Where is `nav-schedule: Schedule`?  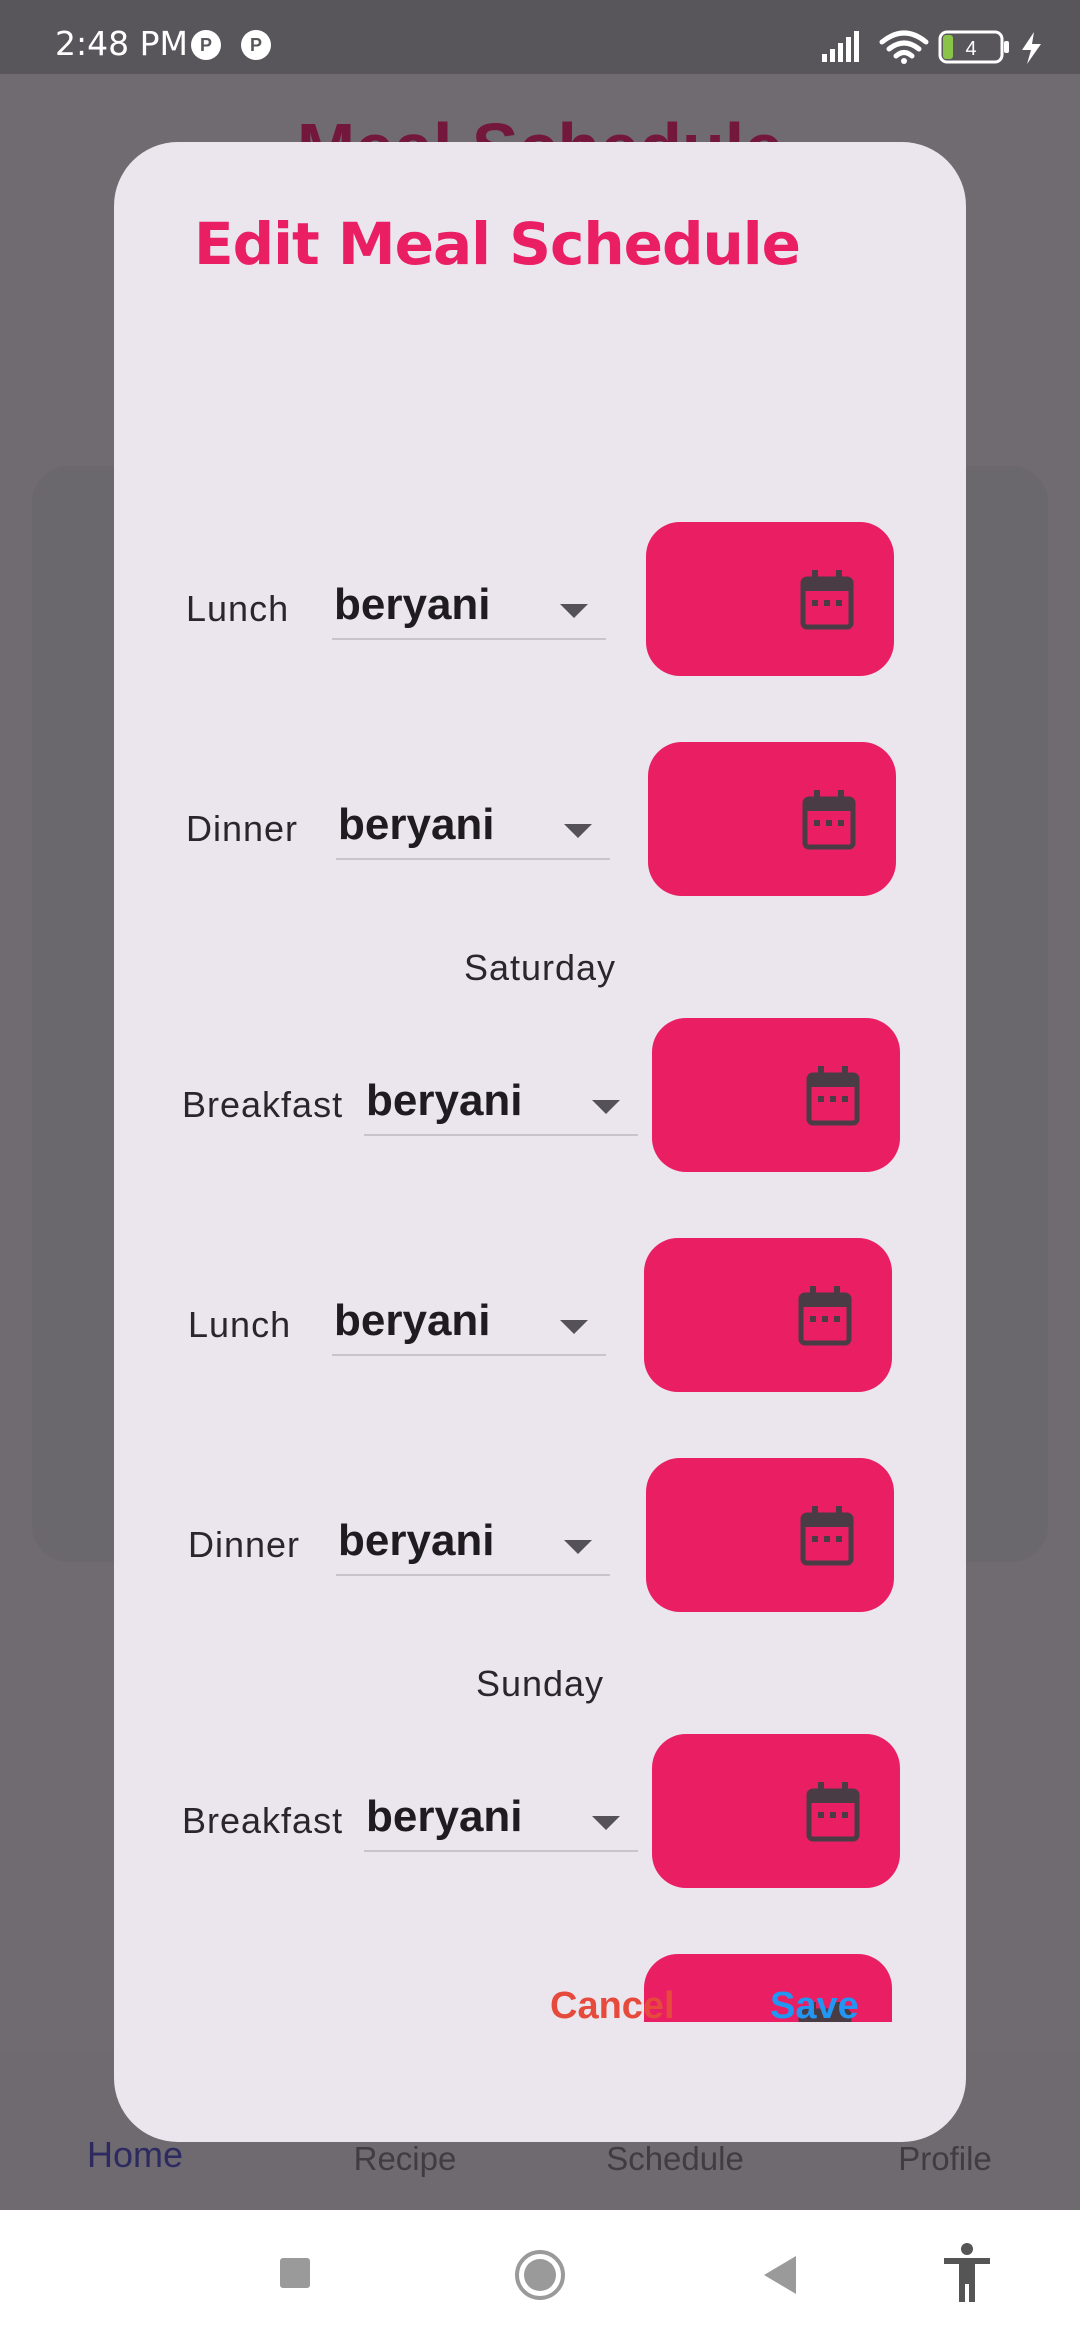
nav-schedule: Schedule is located at coordinates (675, 2159).